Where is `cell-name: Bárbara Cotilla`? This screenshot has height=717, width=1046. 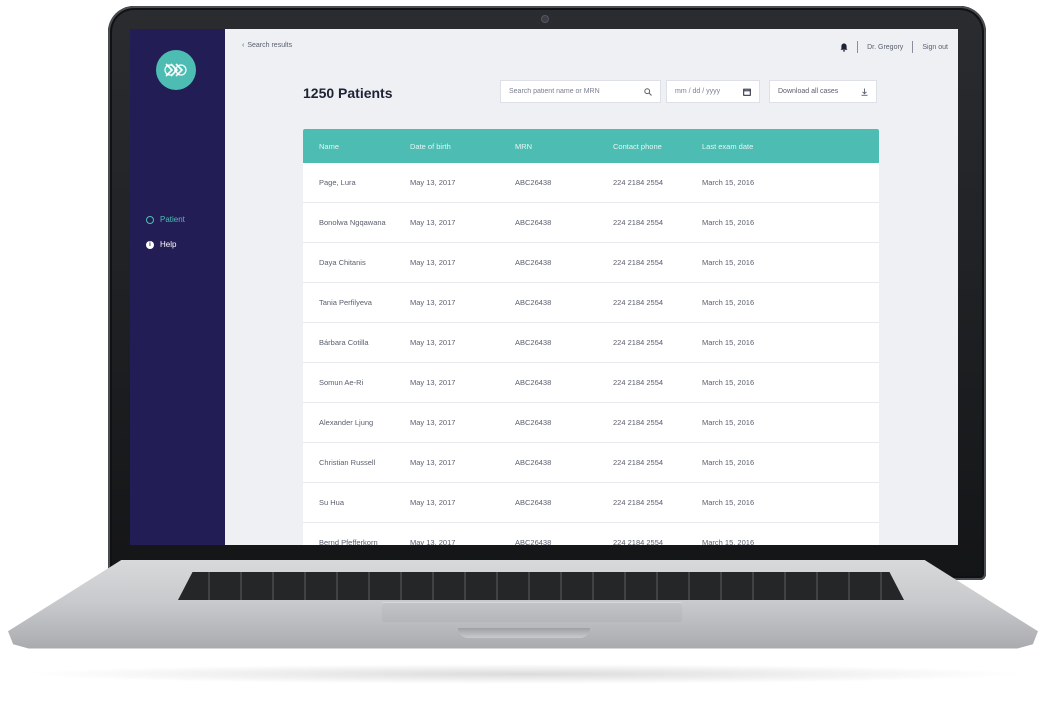
cell-name: Bárbara Cotilla is located at coordinates (344, 342).